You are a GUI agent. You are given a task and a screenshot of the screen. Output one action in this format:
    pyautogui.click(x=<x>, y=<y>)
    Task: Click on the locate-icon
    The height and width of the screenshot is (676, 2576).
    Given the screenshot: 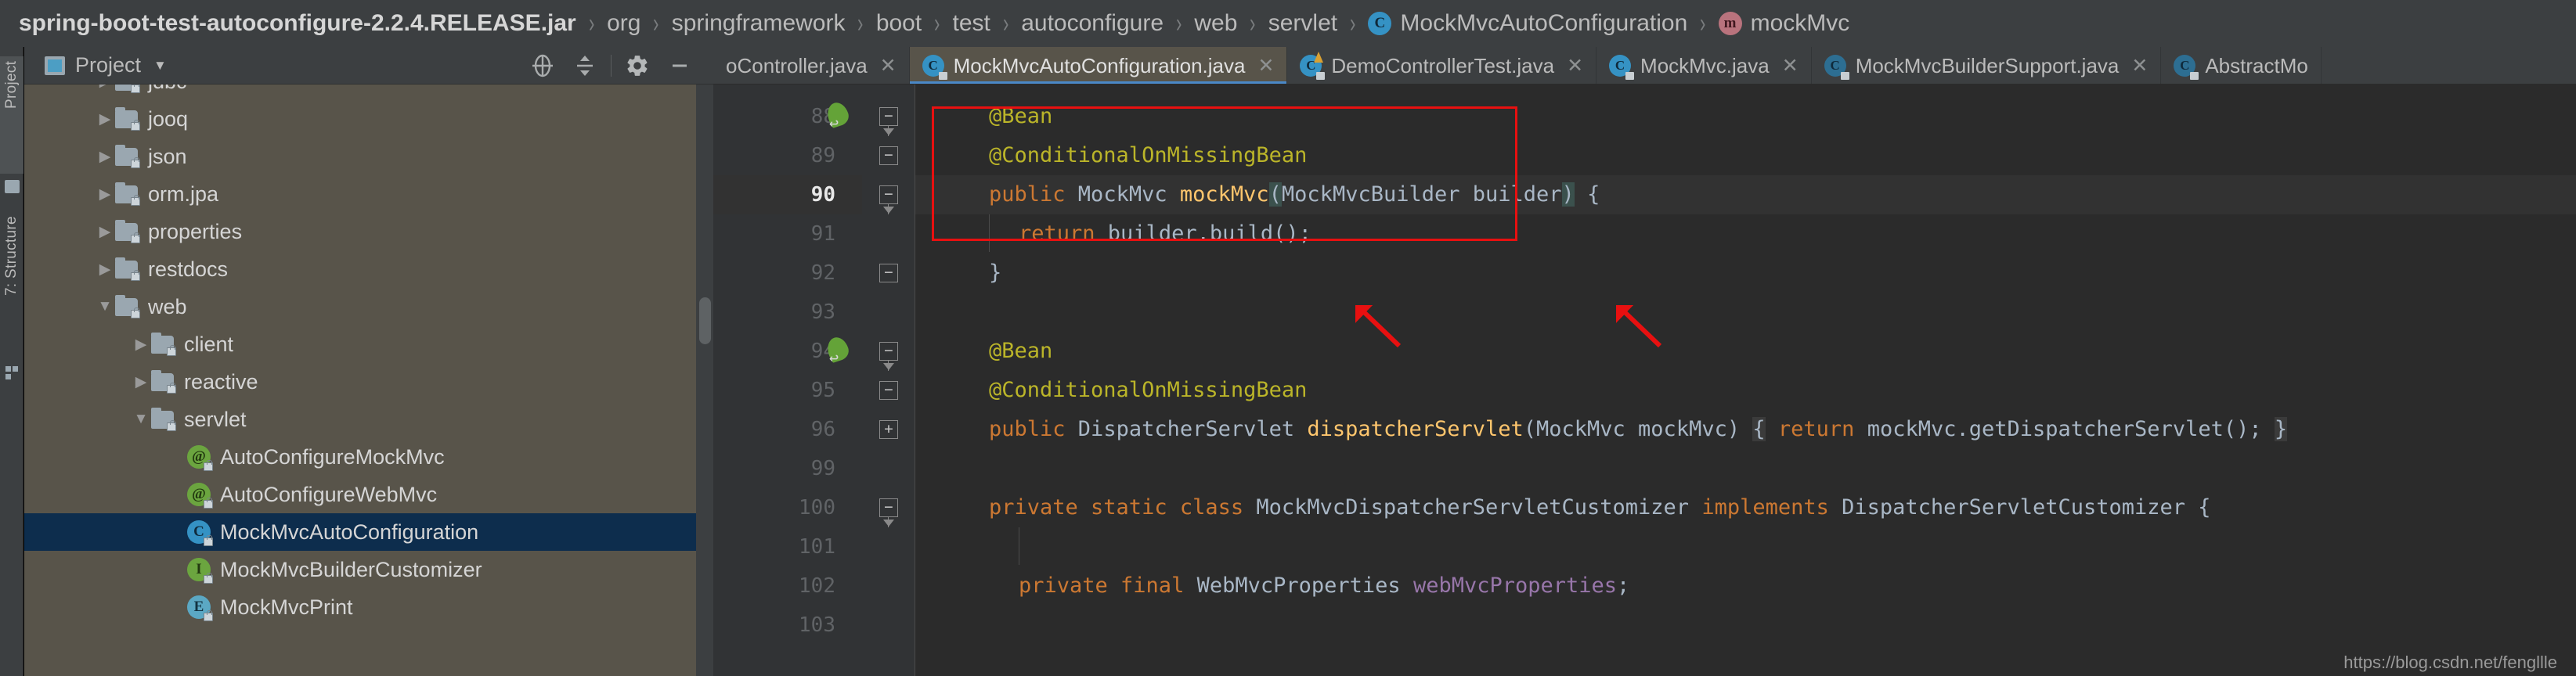 What is the action you would take?
    pyautogui.click(x=542, y=65)
    